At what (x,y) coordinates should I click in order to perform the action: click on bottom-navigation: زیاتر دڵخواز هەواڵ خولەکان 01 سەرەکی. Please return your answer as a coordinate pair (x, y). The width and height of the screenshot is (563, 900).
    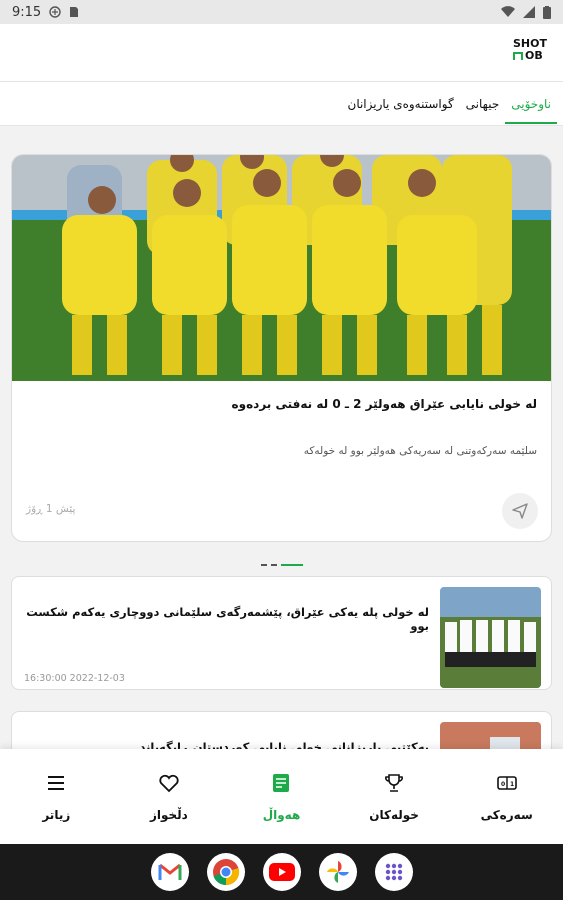
    Looking at the image, I should click on (281, 796).